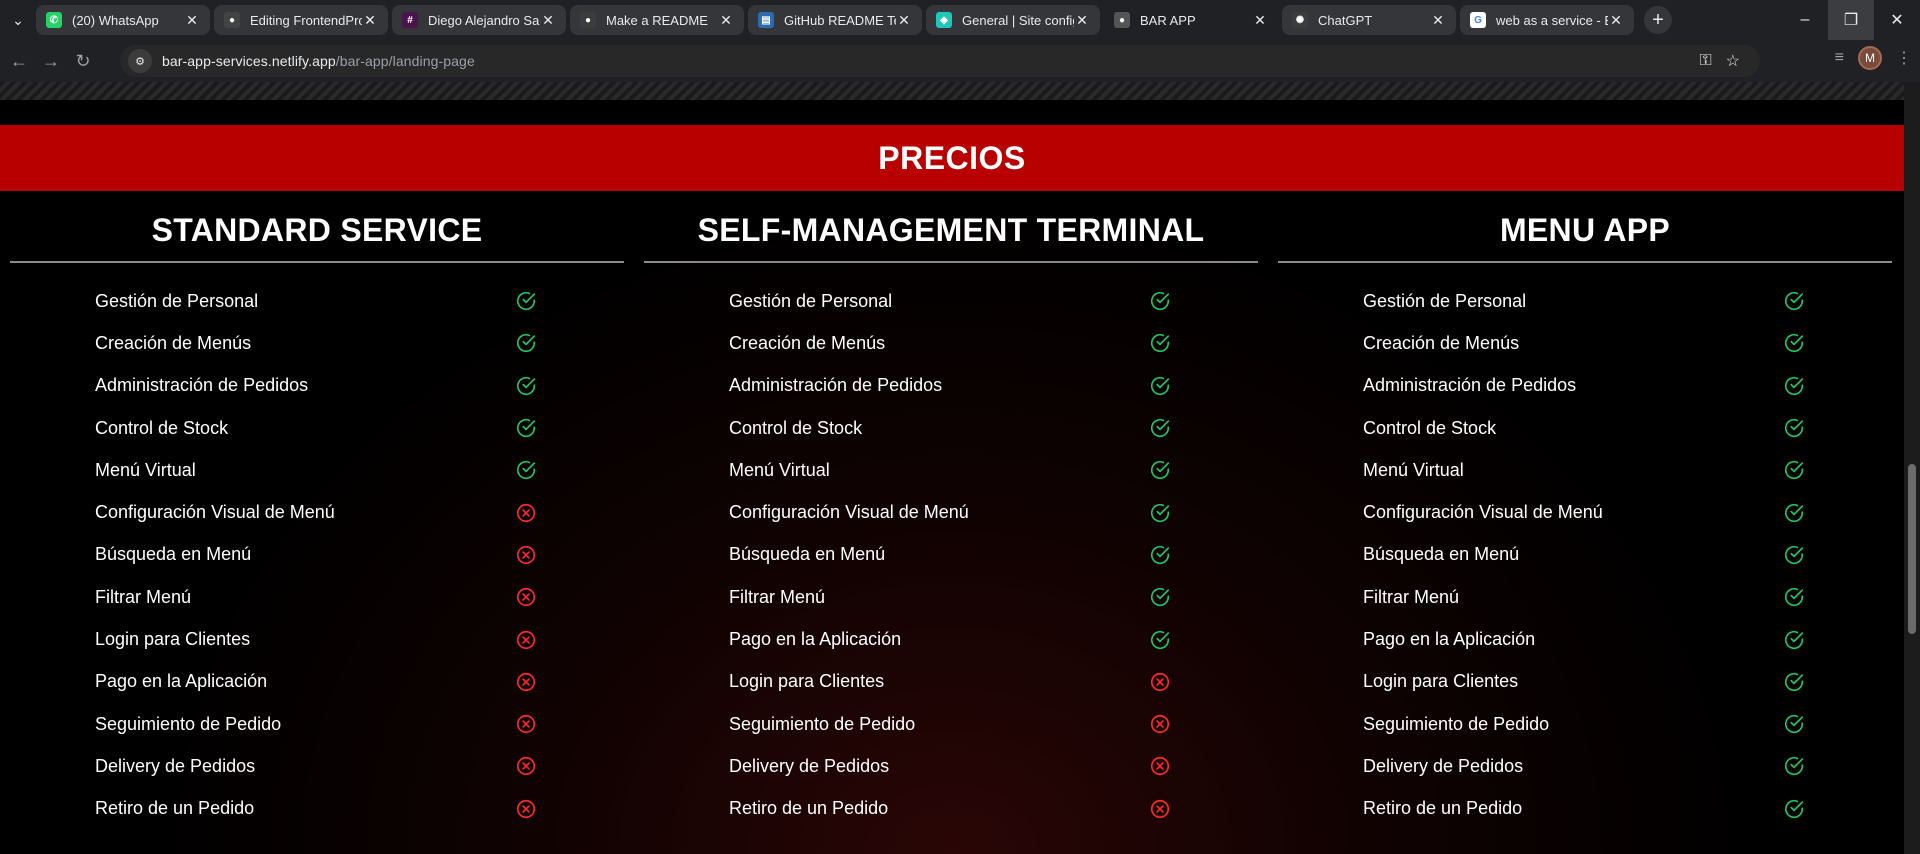  I want to click on browser-tab: ▤ GitHub README Temp✕, so click(835, 20).